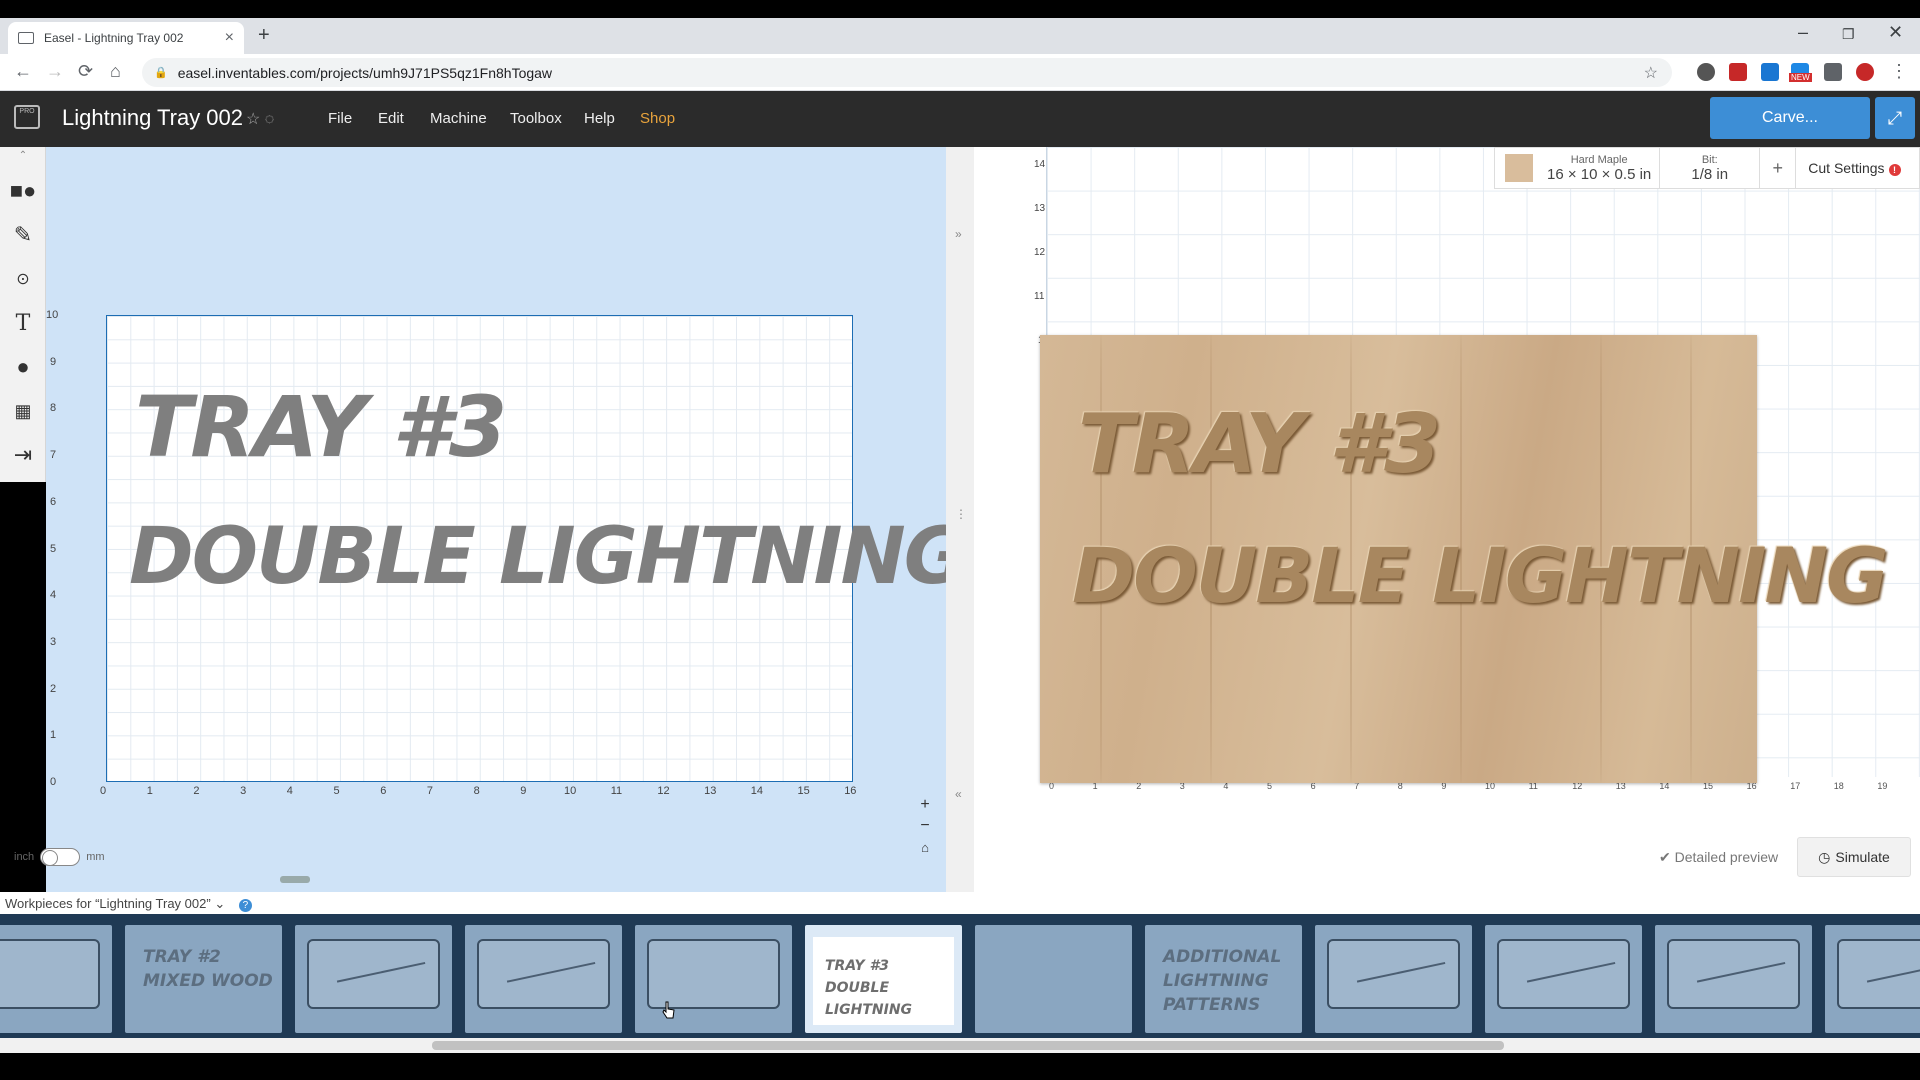  I want to click on forward-icon: →, so click(55, 71).